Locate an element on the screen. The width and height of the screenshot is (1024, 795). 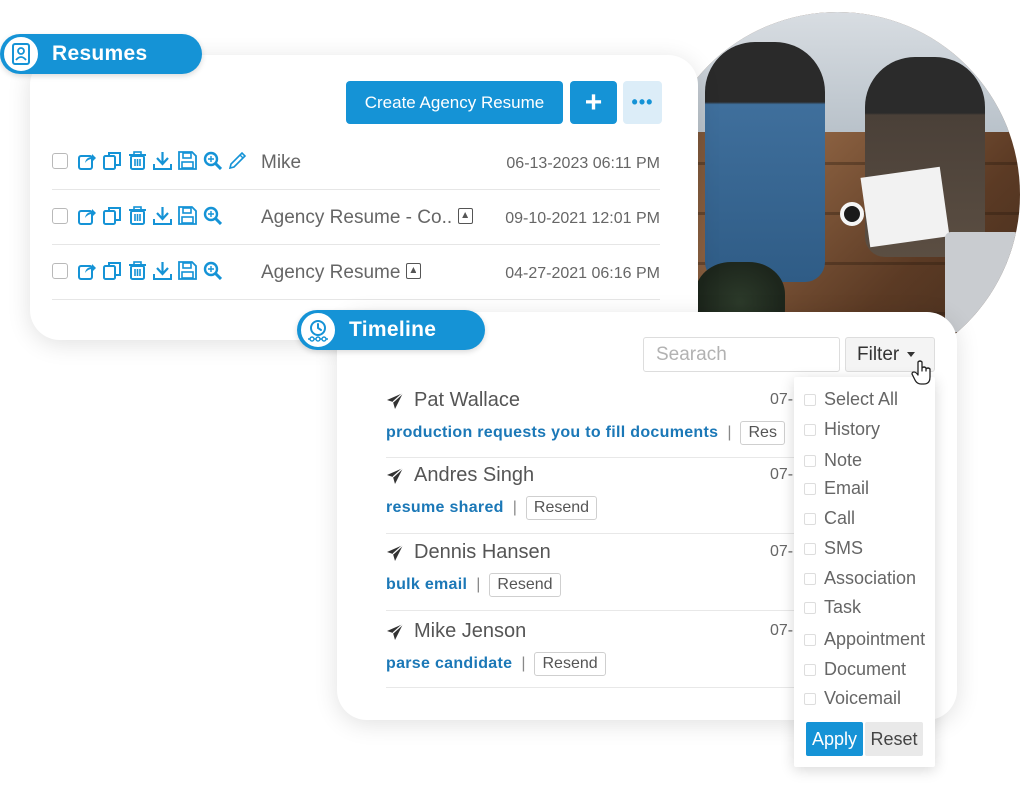
clock-timeline-icon is located at coordinates (318, 330).